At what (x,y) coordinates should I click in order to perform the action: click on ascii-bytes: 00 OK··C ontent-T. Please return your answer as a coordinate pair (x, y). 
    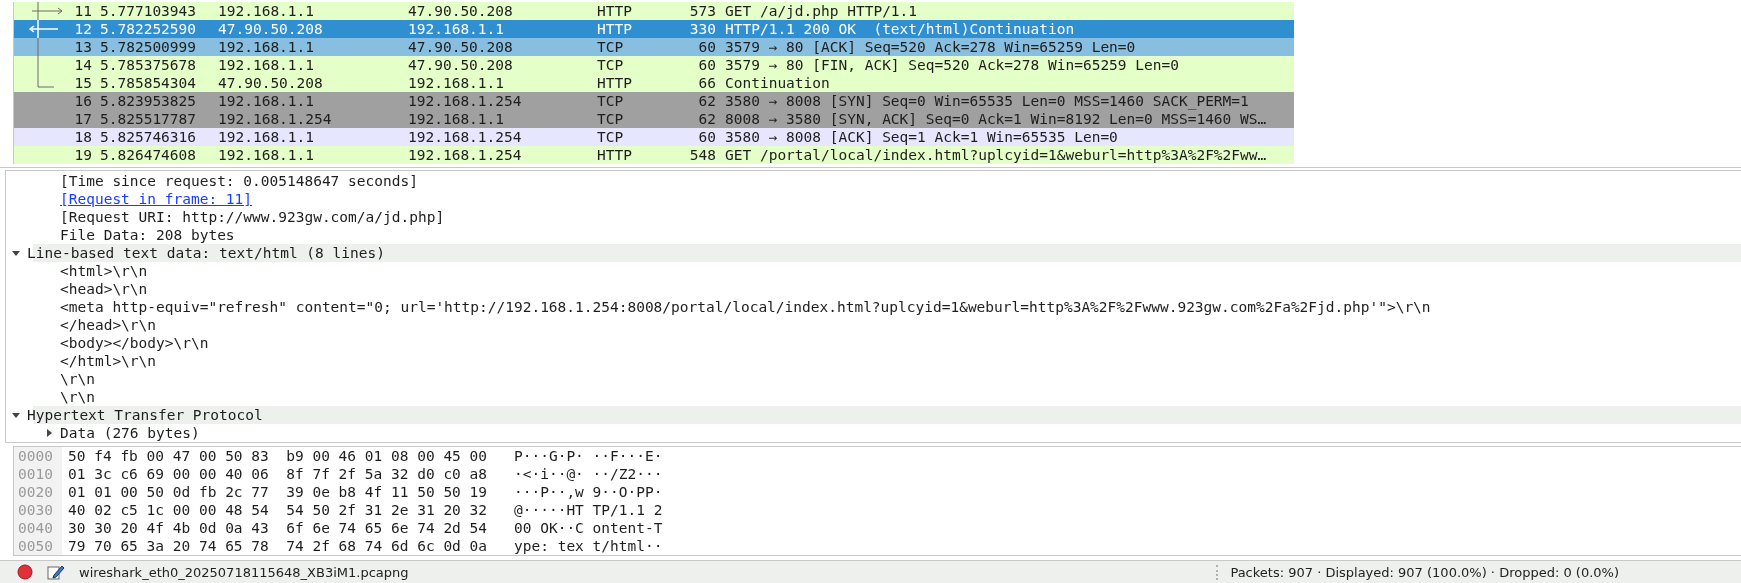
    Looking at the image, I should click on (589, 528).